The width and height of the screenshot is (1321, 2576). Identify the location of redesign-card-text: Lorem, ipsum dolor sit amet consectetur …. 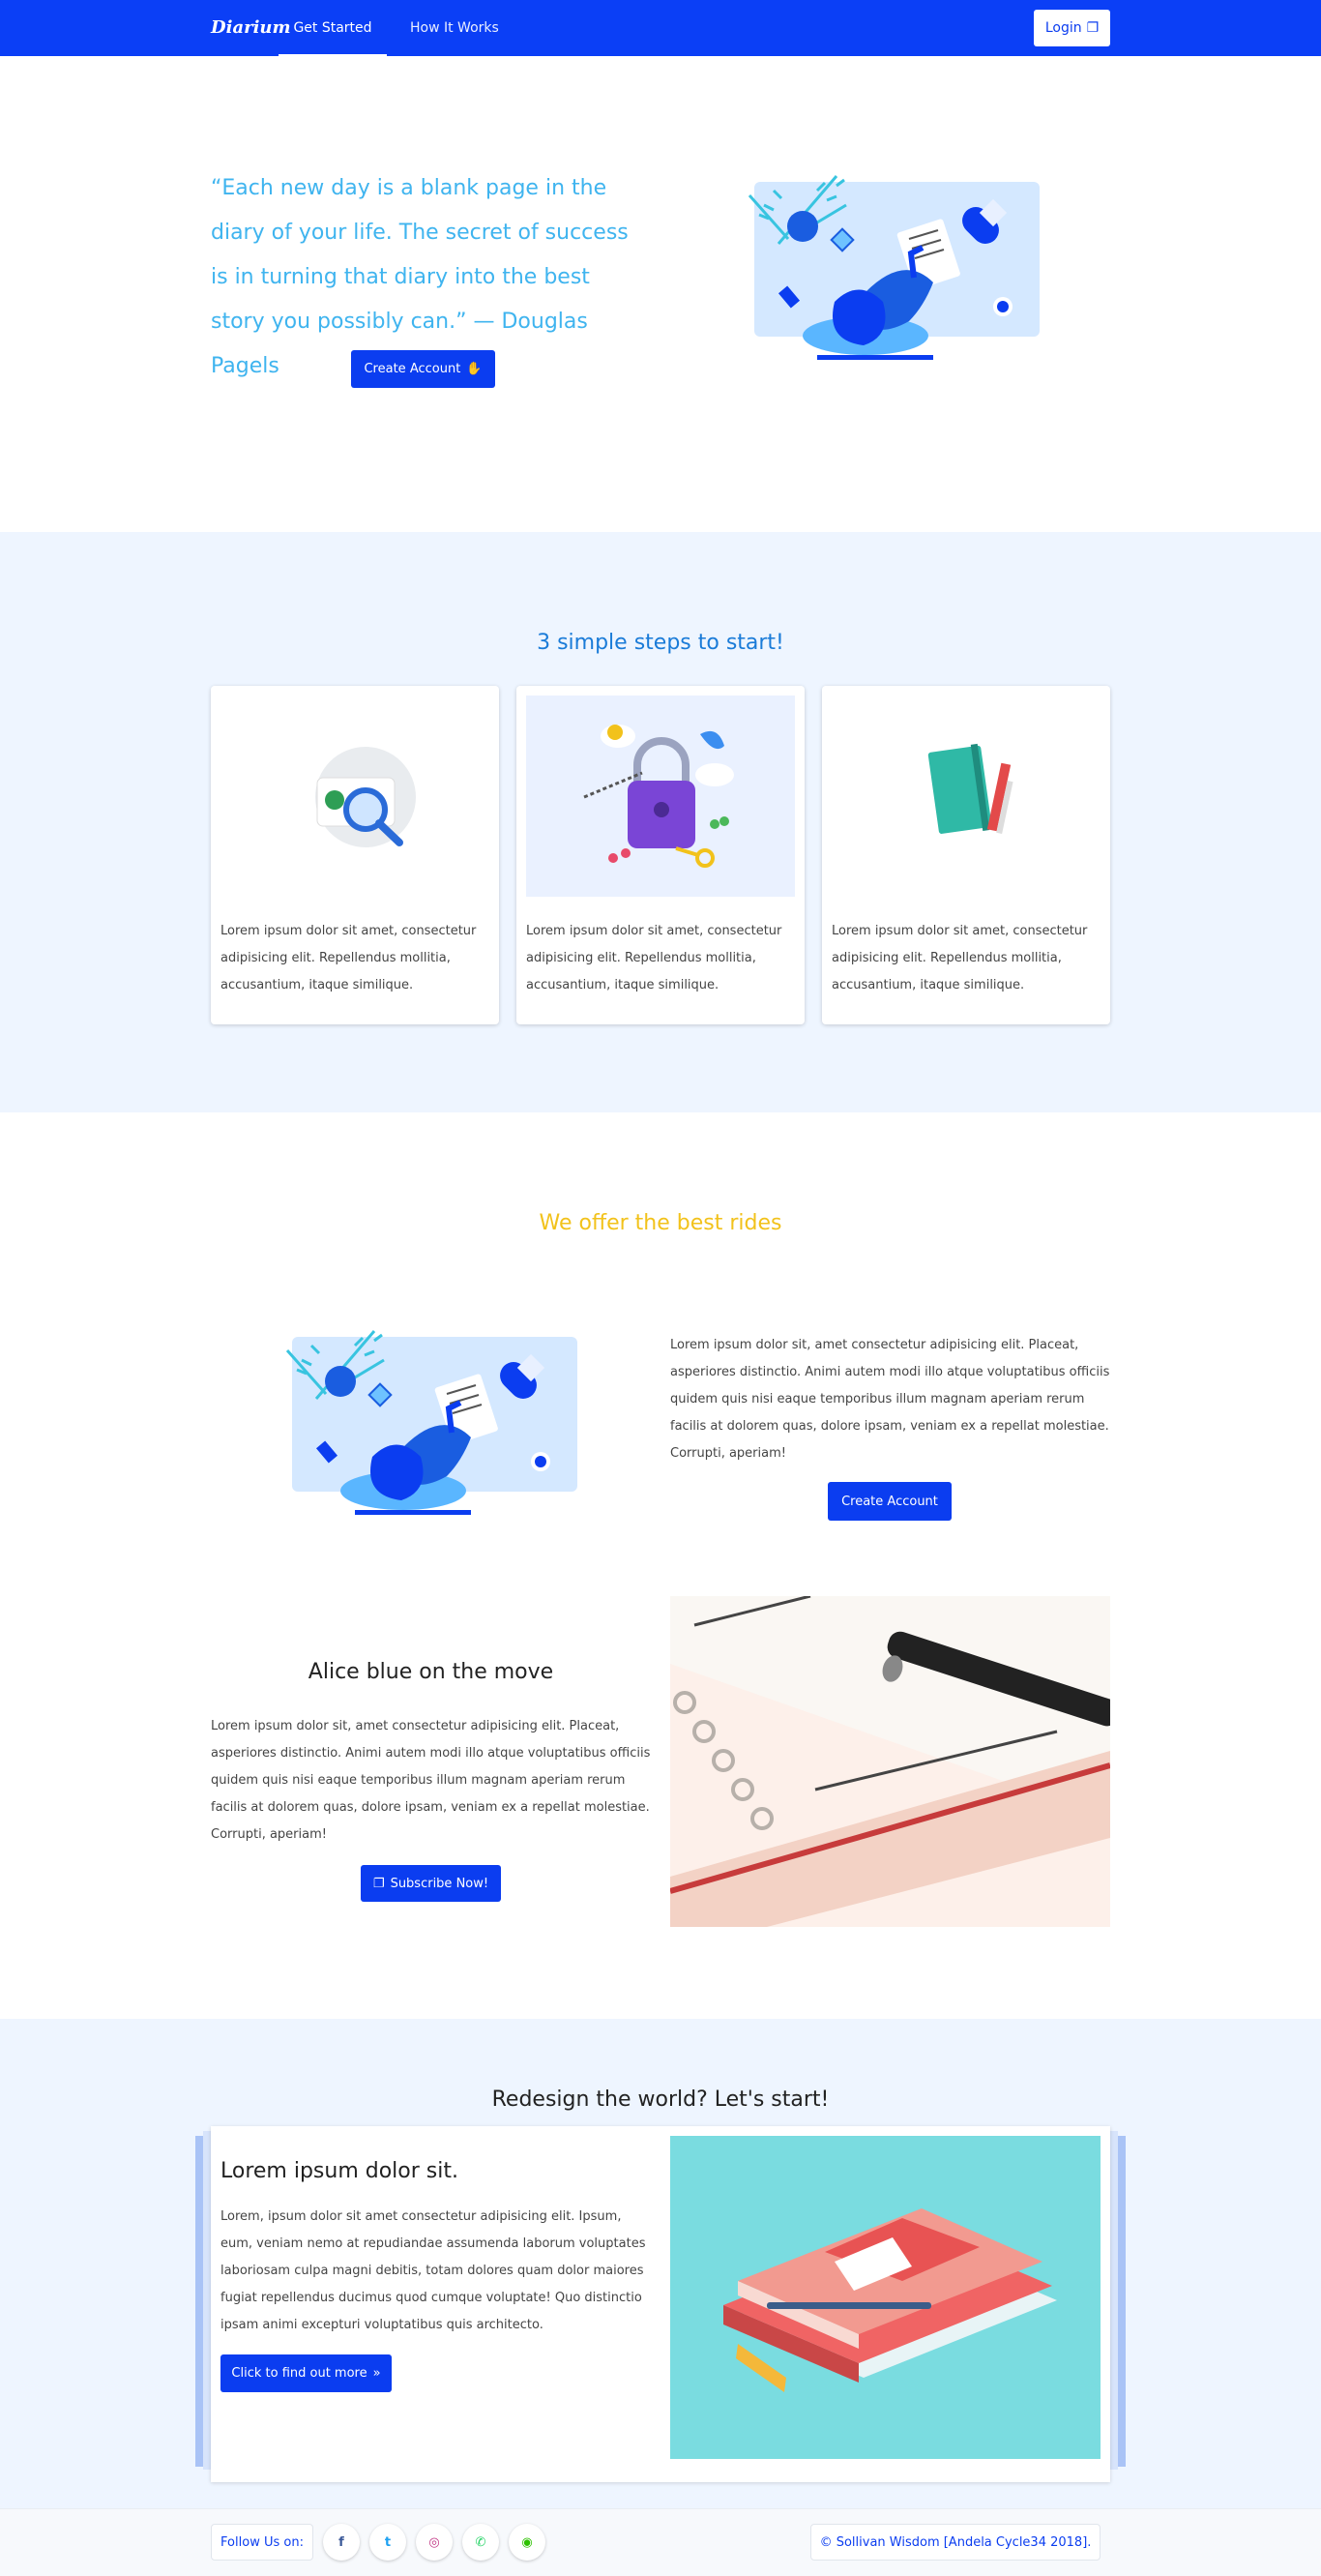
(433, 2270).